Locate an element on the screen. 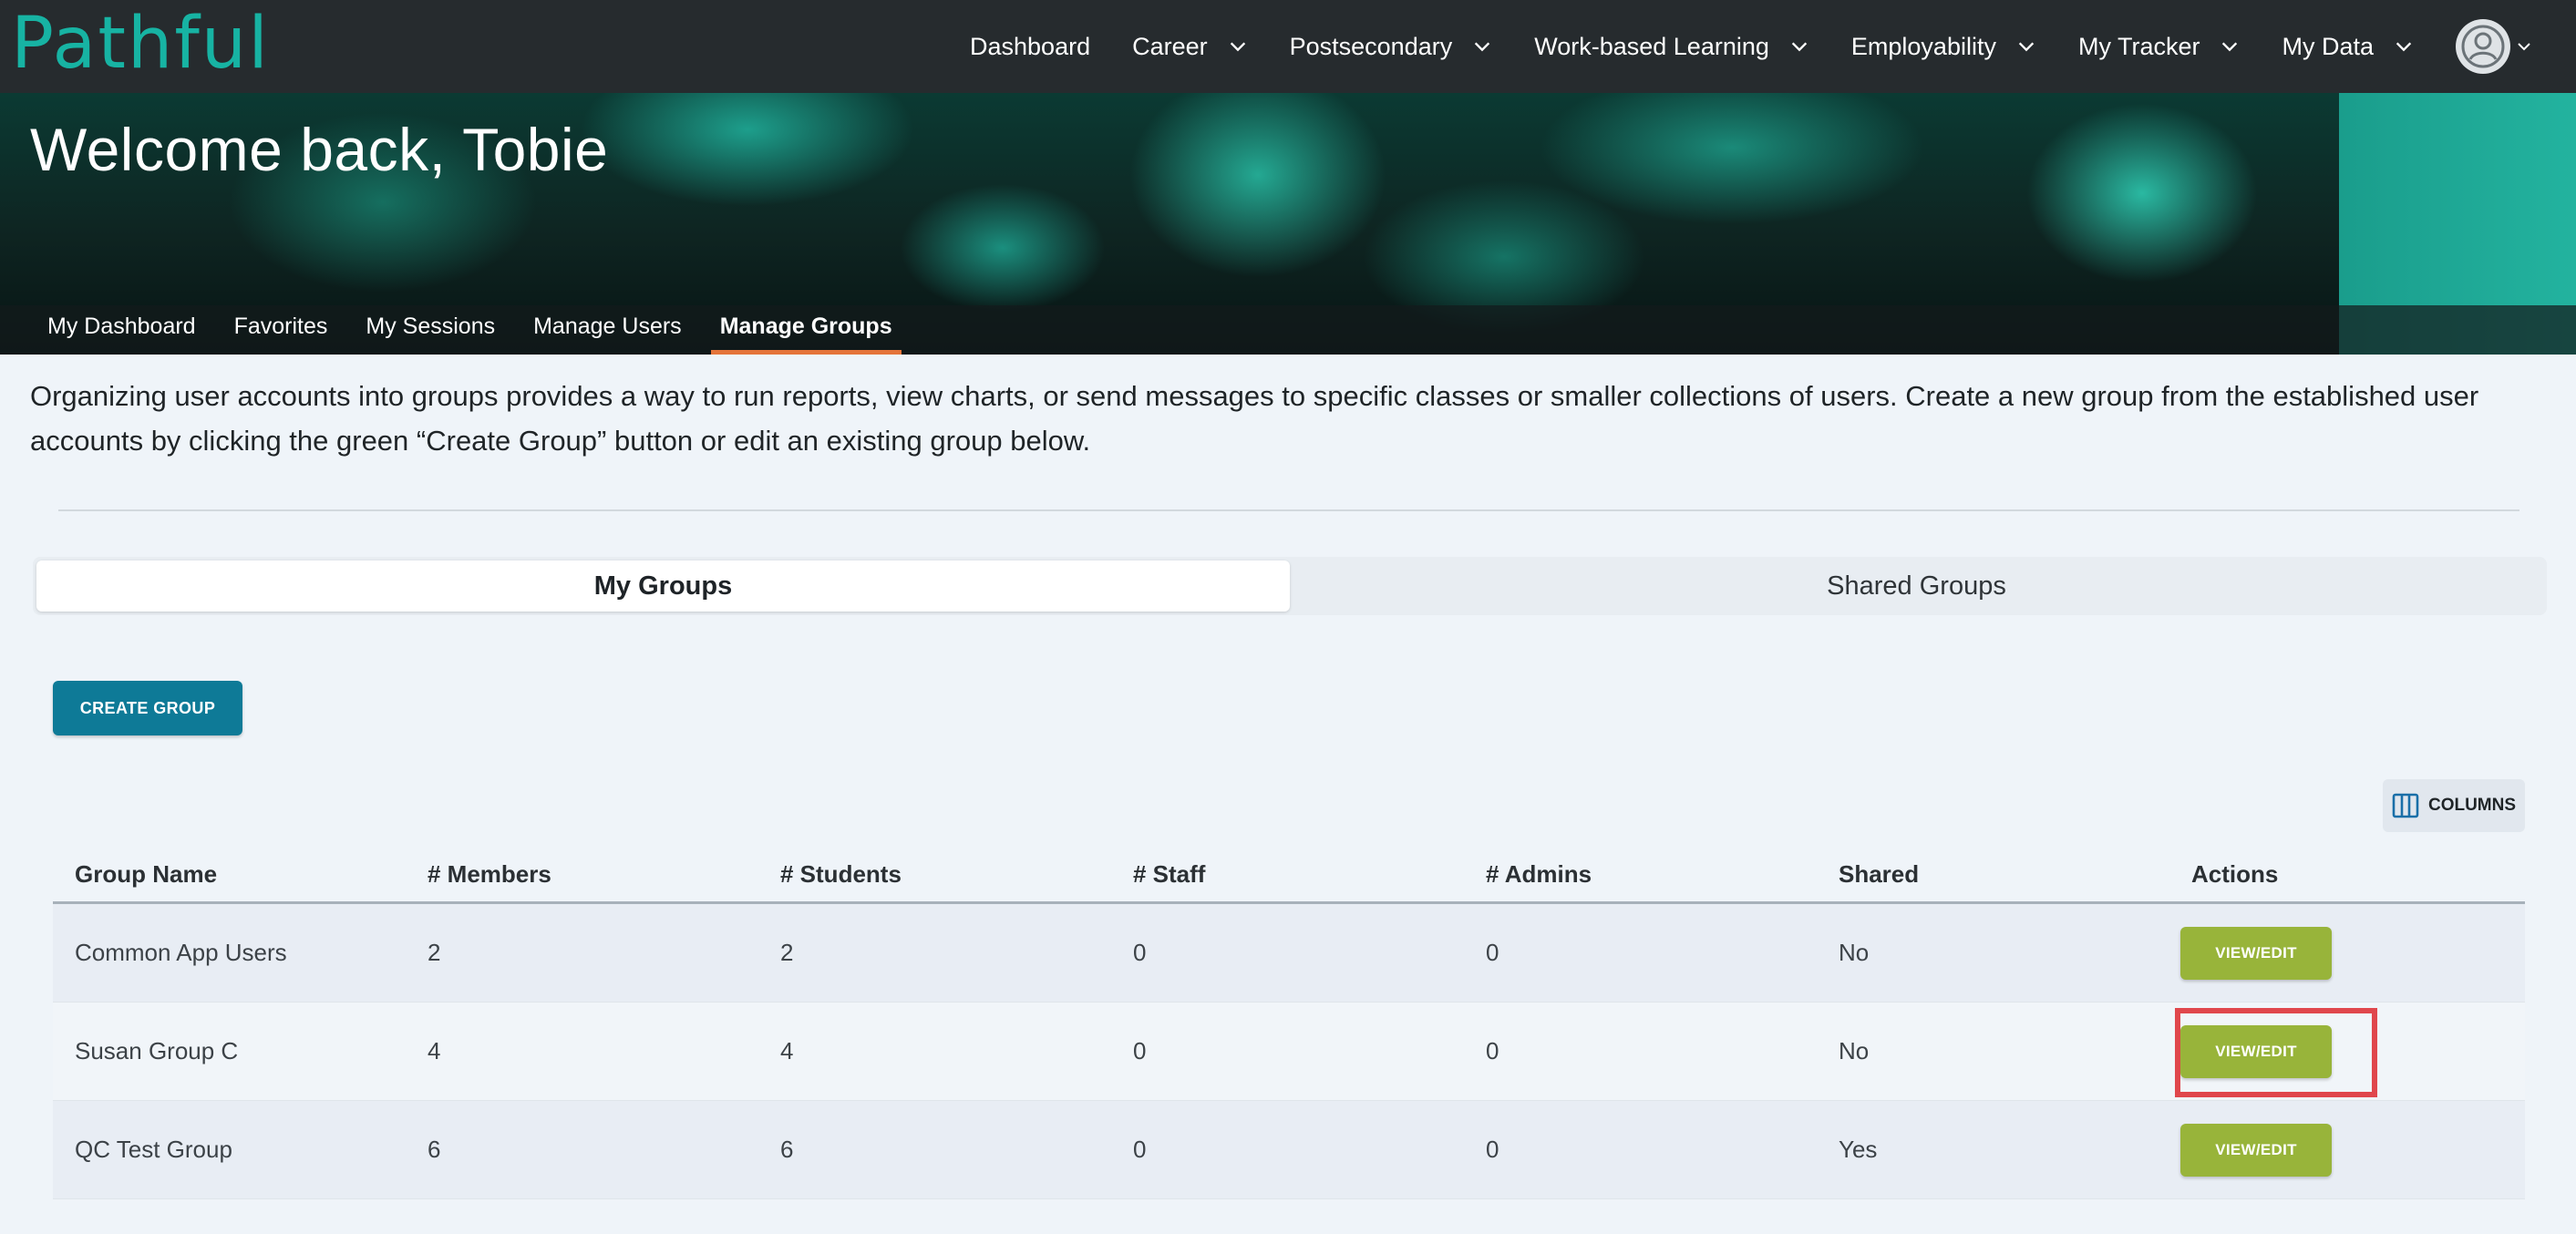  table-row: Susan Group C 4 4 0 0 No VIEW/EDIT is located at coordinates (1289, 1052).